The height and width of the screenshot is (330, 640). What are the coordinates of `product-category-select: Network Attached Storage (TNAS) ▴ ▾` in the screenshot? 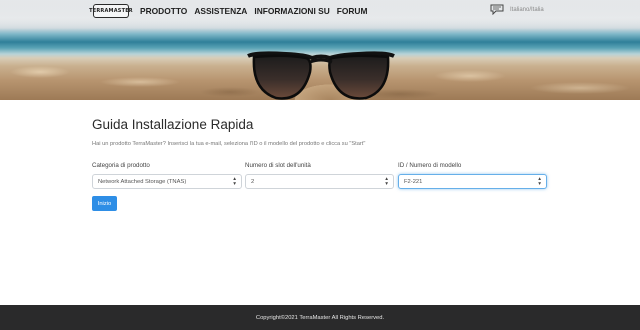 It's located at (167, 181).